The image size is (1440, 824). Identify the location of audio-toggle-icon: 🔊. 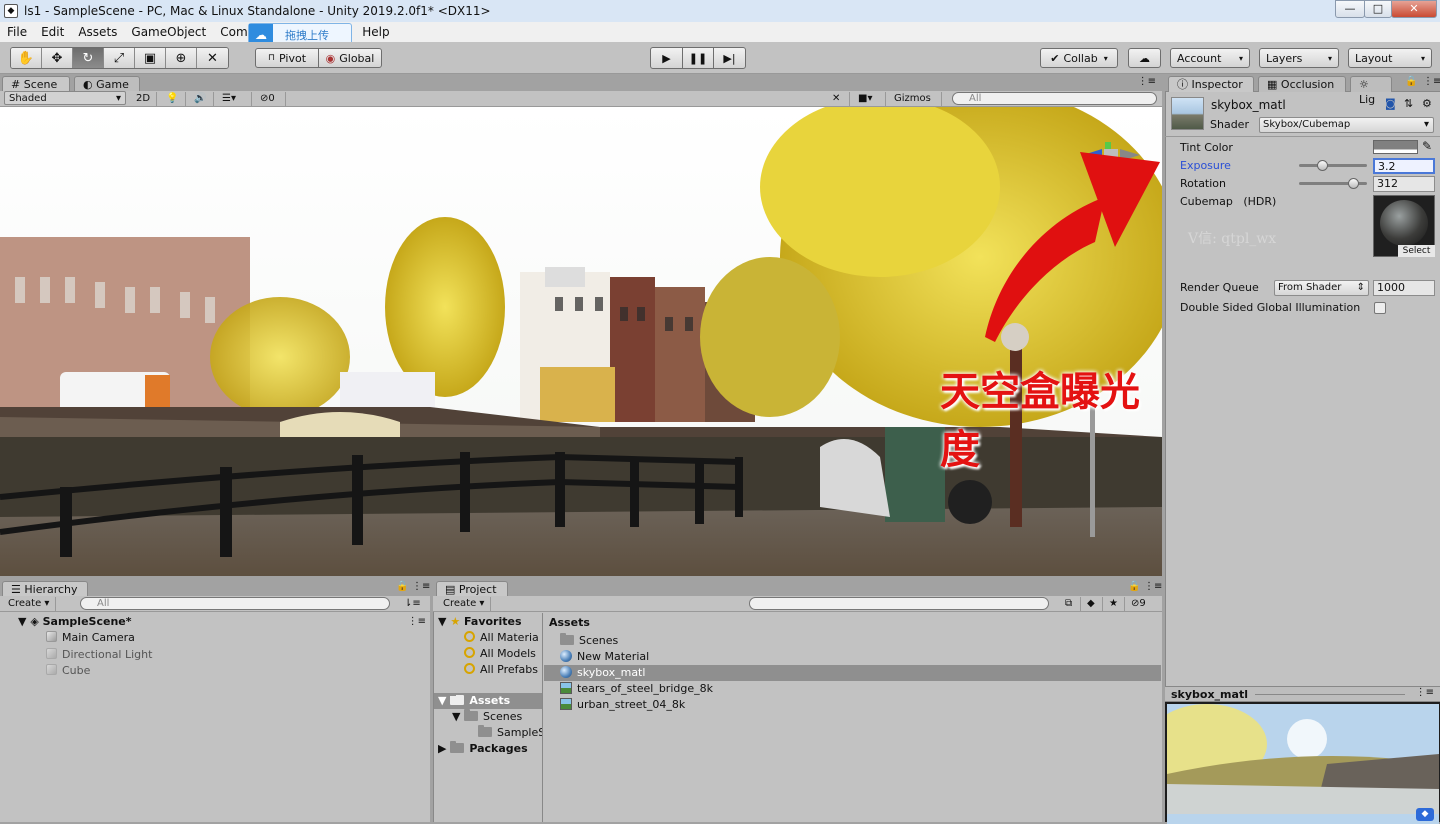
(202, 99).